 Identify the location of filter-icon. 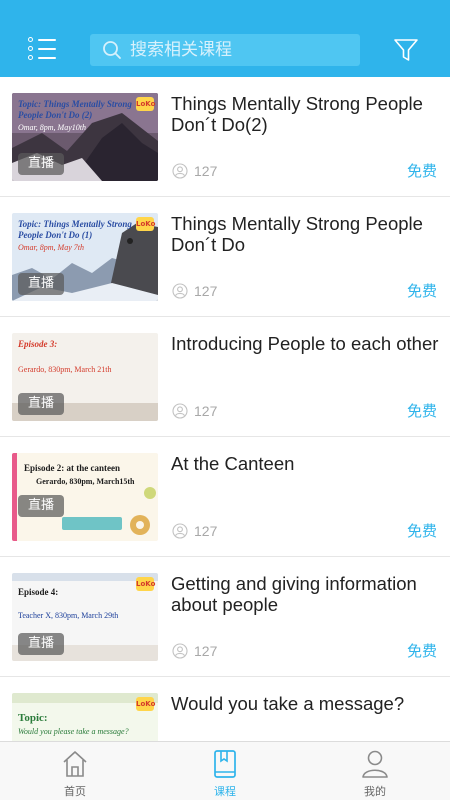
(406, 50).